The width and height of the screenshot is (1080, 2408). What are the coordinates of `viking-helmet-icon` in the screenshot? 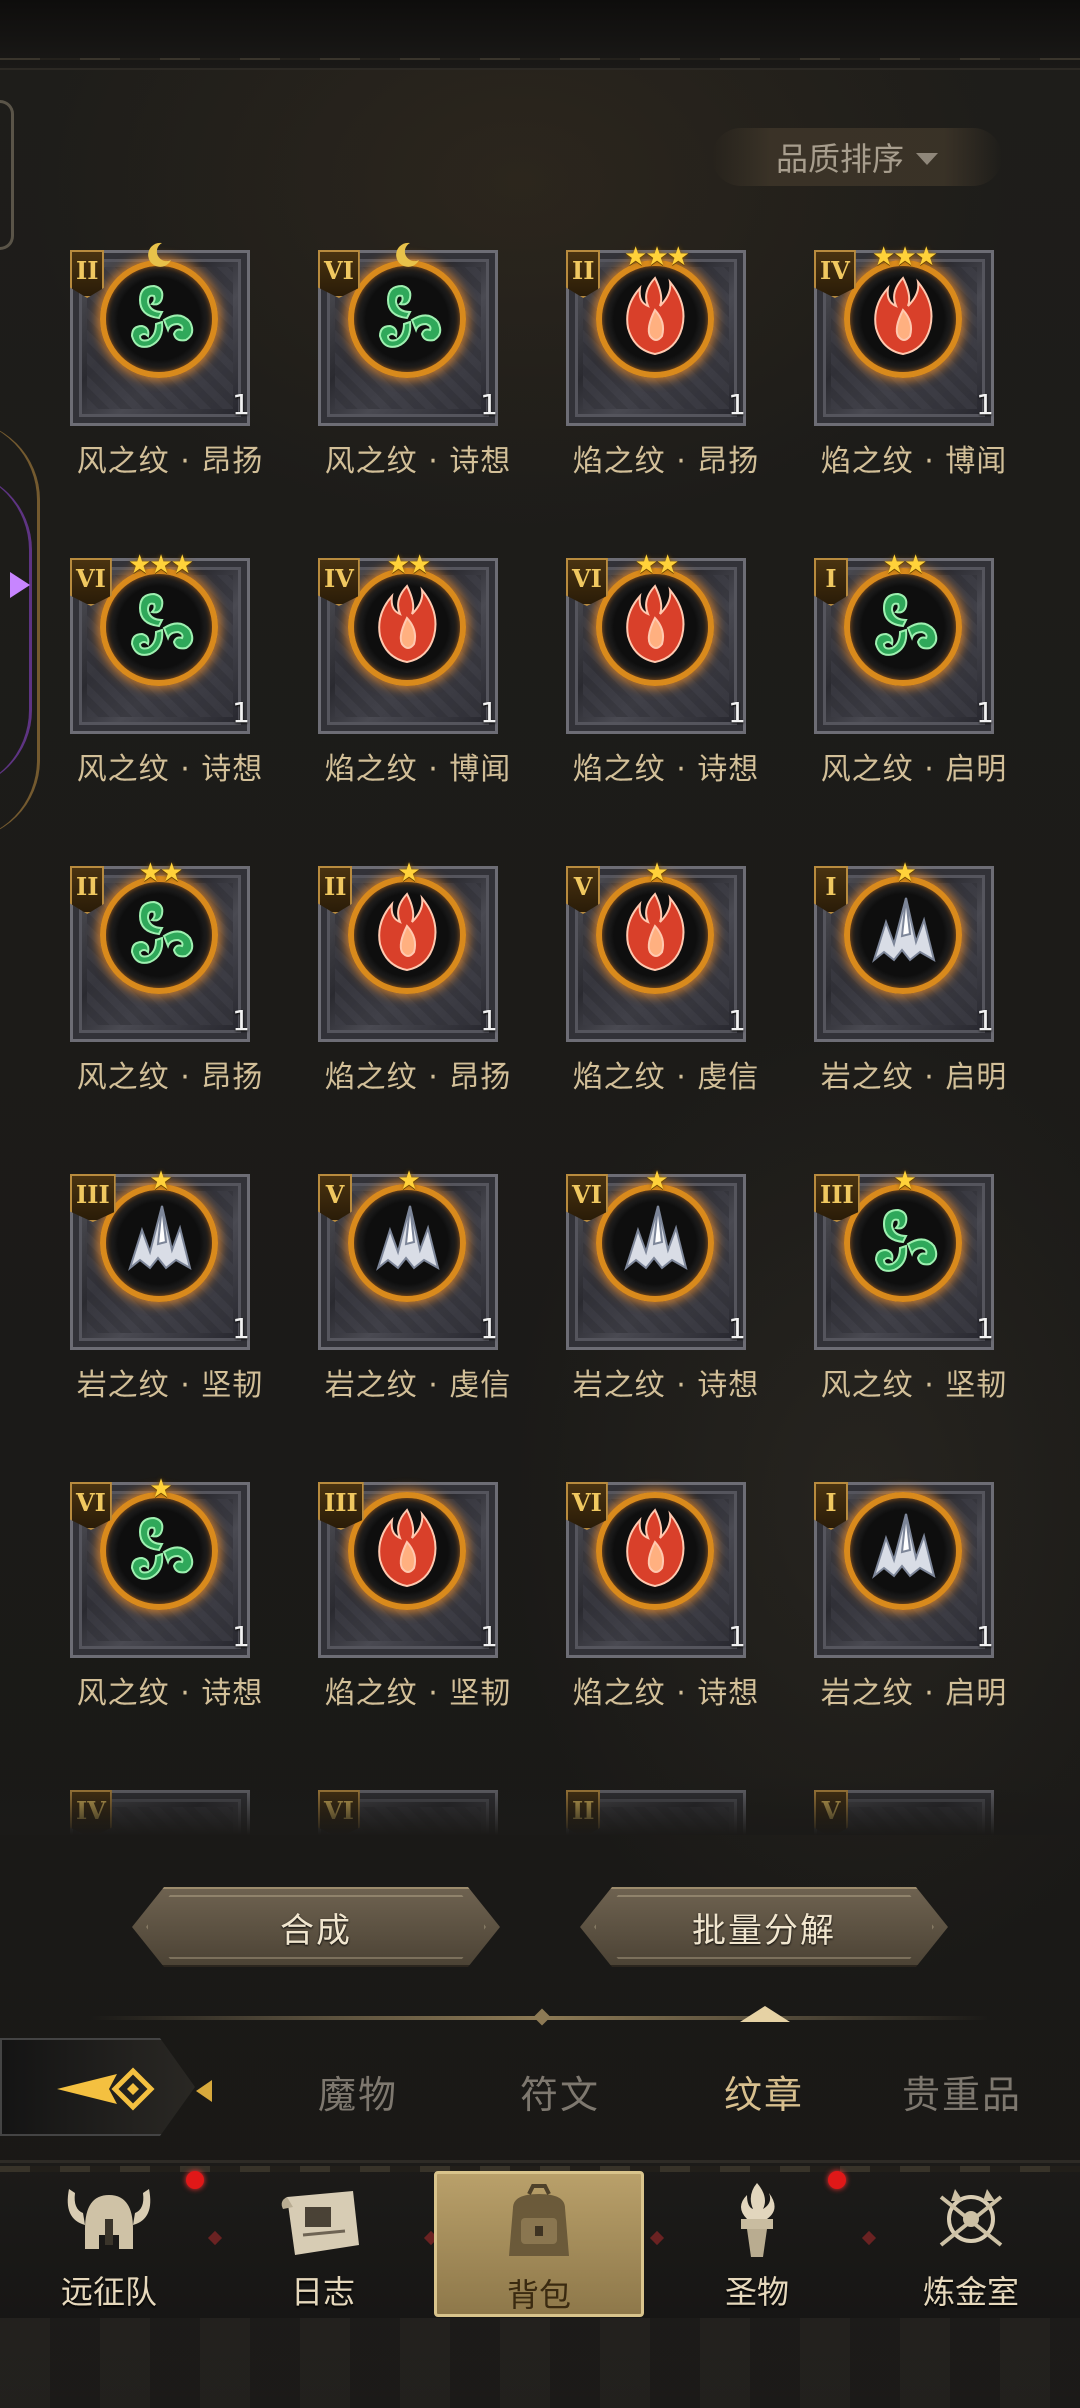 It's located at (109, 2219).